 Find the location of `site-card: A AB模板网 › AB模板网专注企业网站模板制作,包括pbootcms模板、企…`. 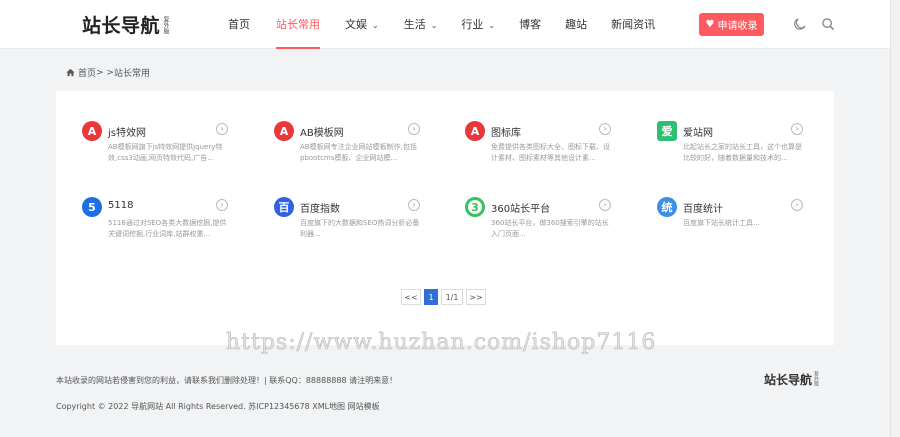

site-card: A AB模板网 › AB模板网专注企业网站模板制作,包括pbootcms模板、企… is located at coordinates (349, 151).